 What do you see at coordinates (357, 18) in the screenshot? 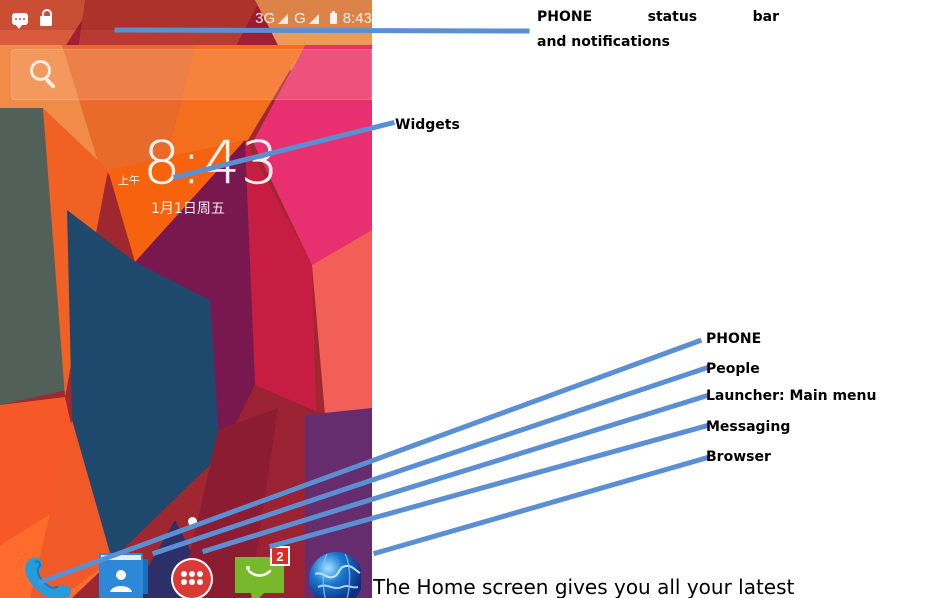
I see `status-time: 8:43` at bounding box center [357, 18].